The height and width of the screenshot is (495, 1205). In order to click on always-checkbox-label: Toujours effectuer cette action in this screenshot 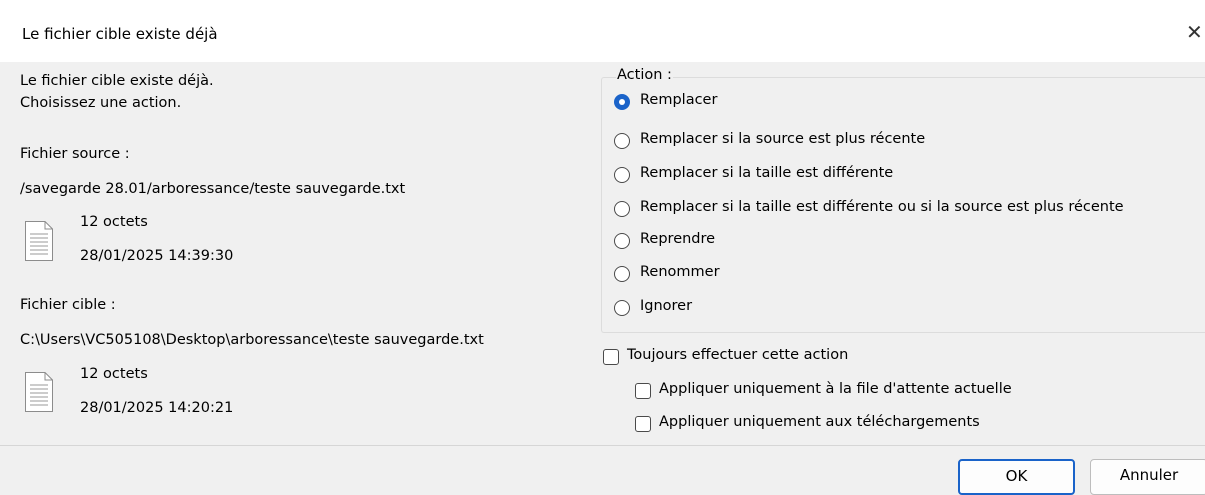, I will do `click(737, 355)`.